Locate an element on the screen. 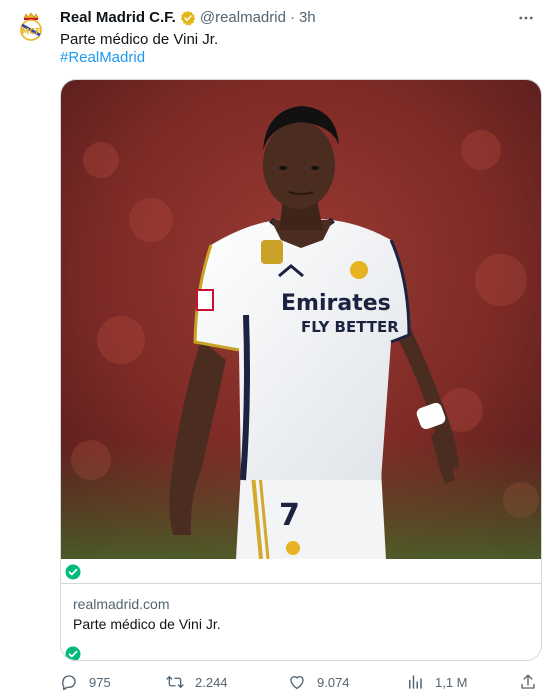  retweet-icon is located at coordinates (175, 682).